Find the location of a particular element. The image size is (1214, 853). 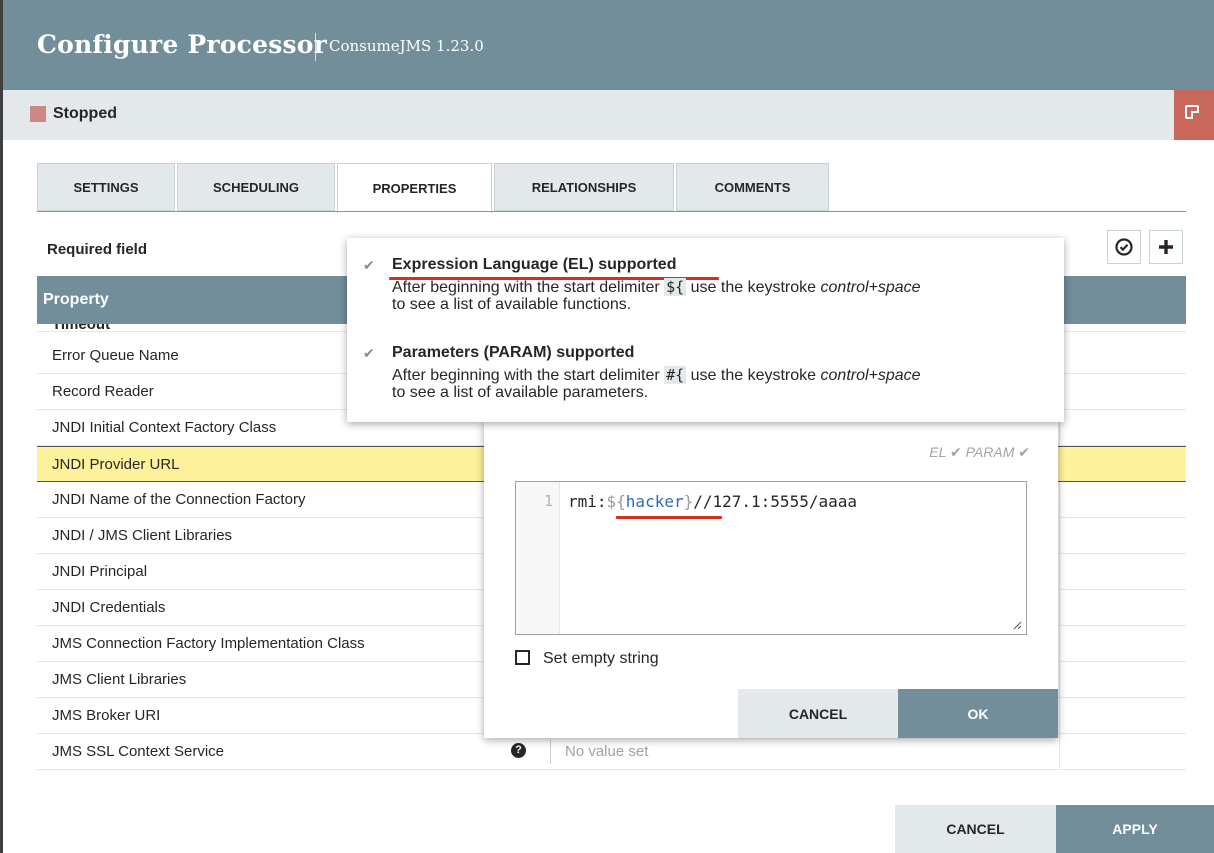

resize-handle-icon is located at coordinates (1017, 625).